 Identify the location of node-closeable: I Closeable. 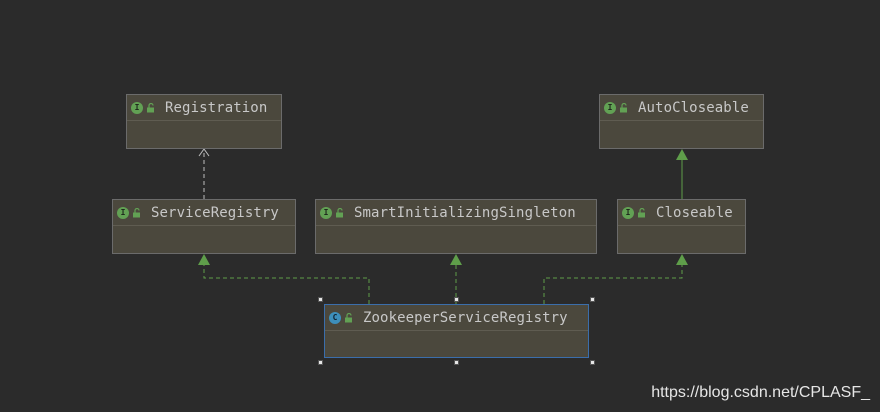
(681, 226).